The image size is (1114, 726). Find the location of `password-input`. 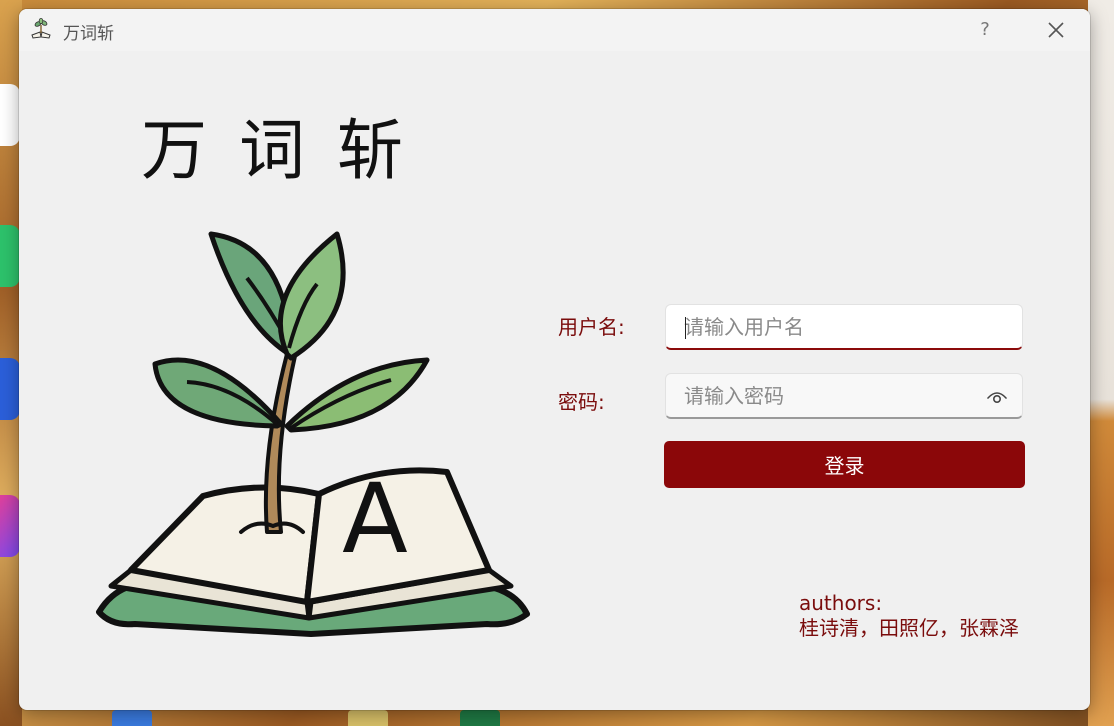

password-input is located at coordinates (844, 395).